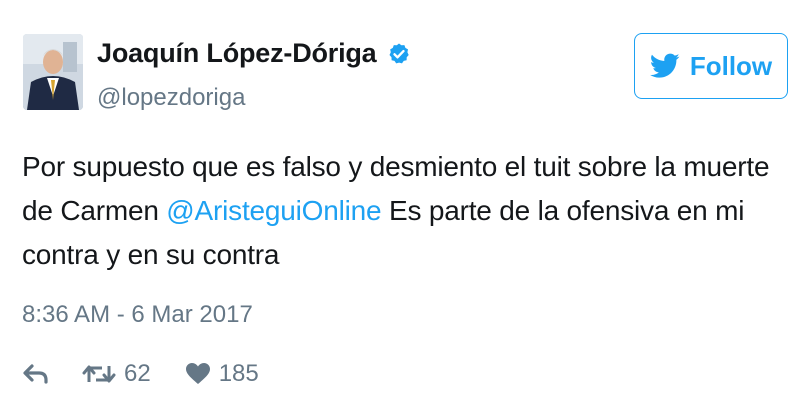 Image resolution: width=800 pixels, height=420 pixels. Describe the element at coordinates (273, 210) in the screenshot. I see `mention-link: @AristeguiOnline` at that location.